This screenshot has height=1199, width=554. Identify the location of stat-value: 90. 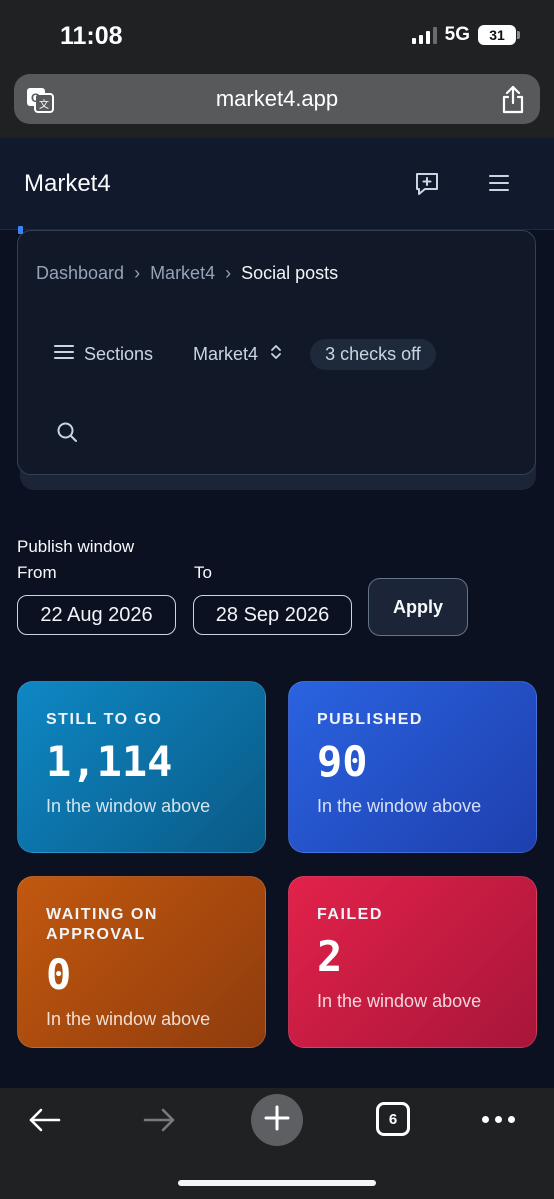
(342, 761).